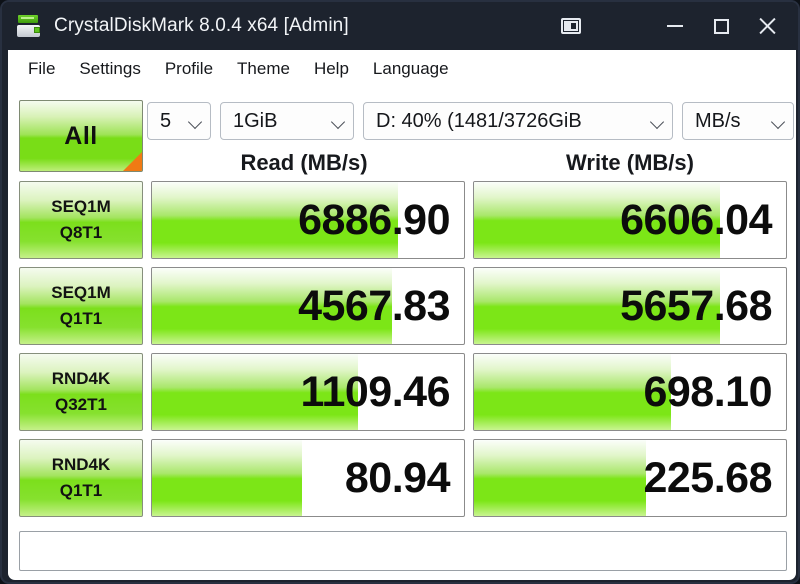  I want to click on unit-select: MB/s, so click(738, 121).